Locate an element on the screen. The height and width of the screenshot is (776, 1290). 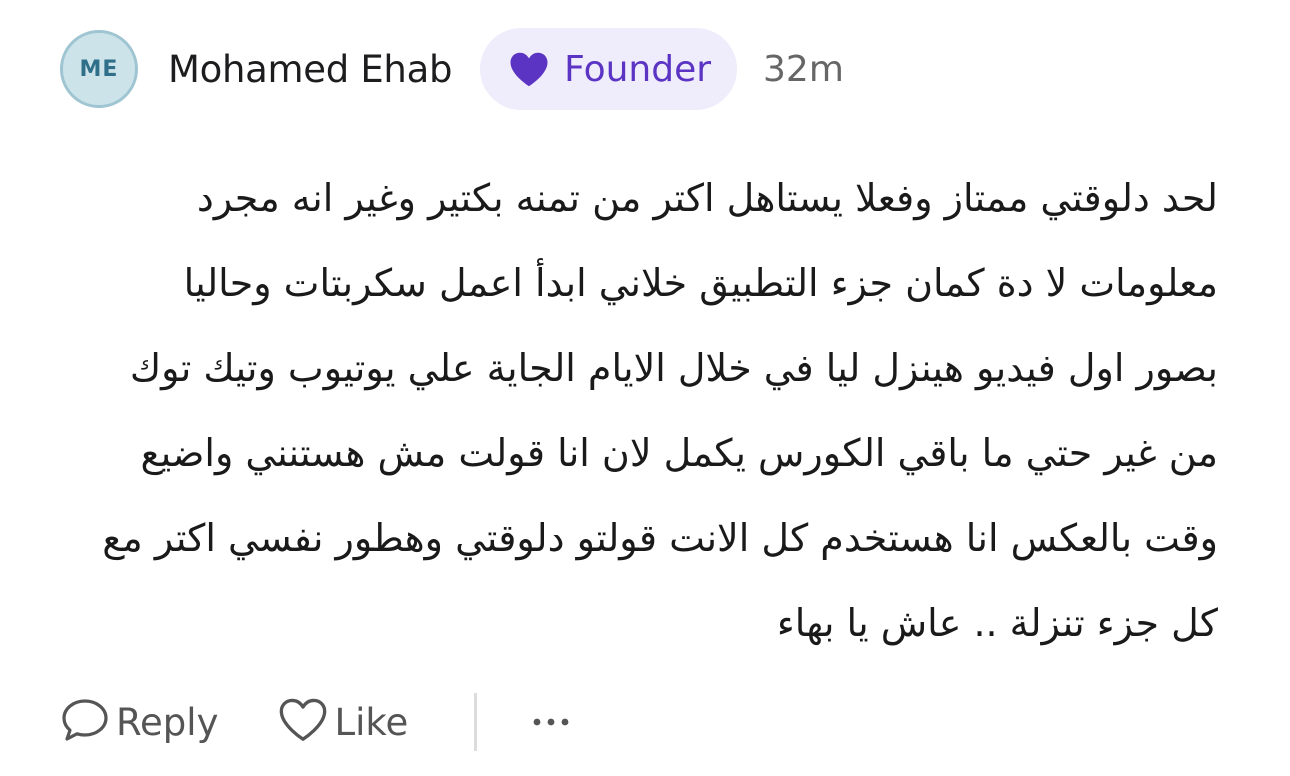
comment-header: ME Mohamed Ehab Founder 32m is located at coordinates (452, 69).